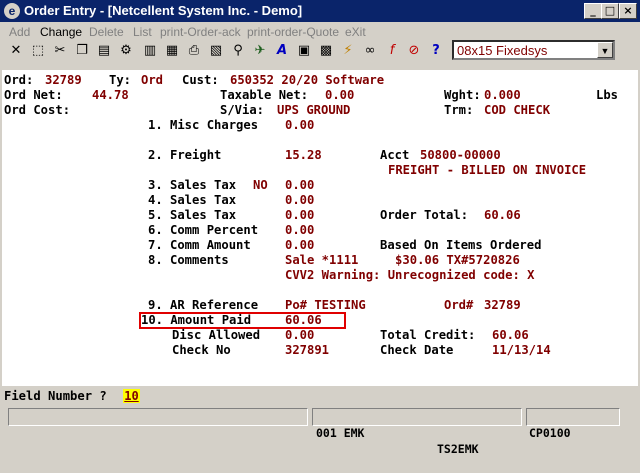 Image resolution: width=640 pixels, height=473 pixels. What do you see at coordinates (459, 110) in the screenshot?
I see `trm-label: Trm:` at bounding box center [459, 110].